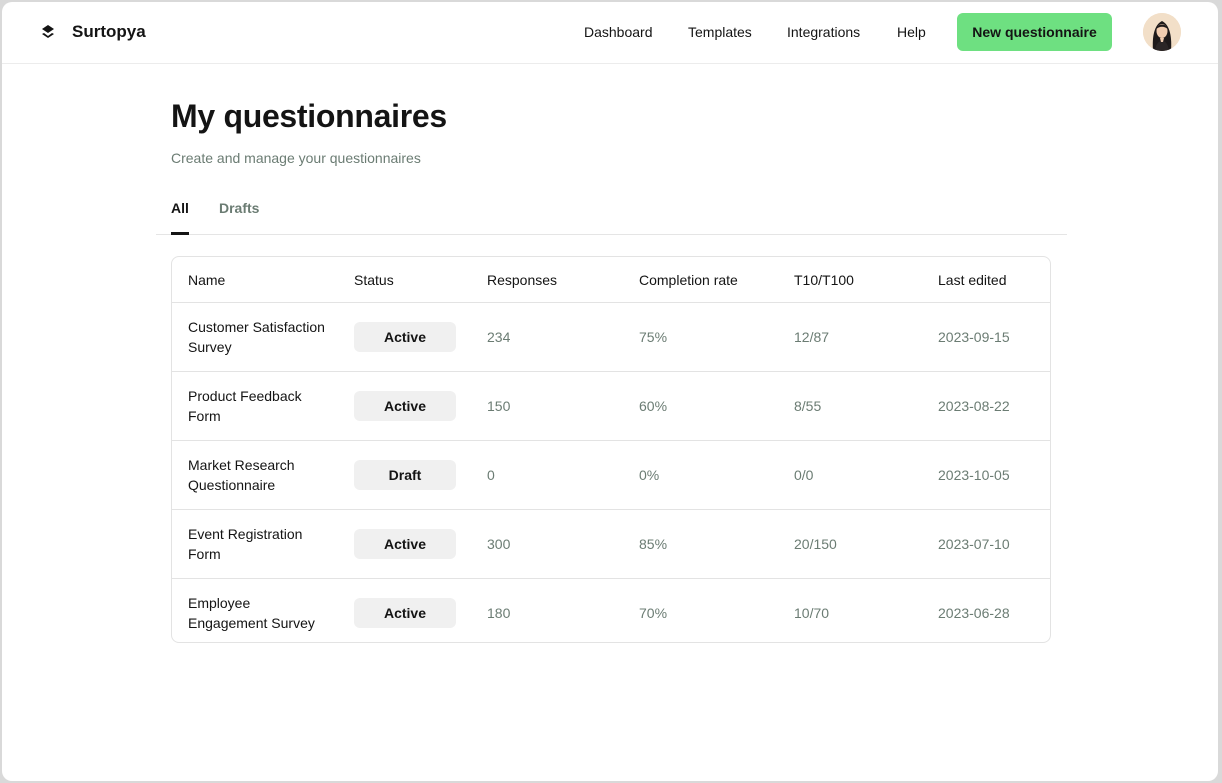 This screenshot has height=783, width=1222. I want to click on avatar-icon, so click(1162, 32).